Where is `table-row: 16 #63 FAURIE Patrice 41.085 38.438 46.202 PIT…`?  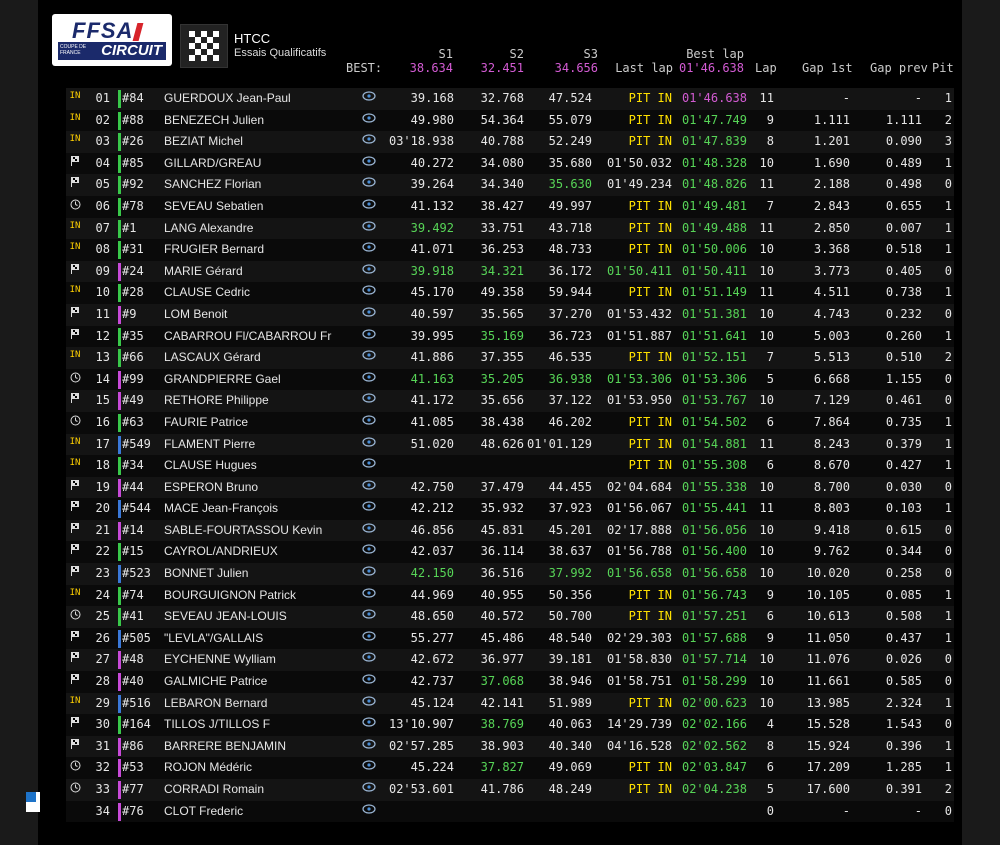 table-row: 16 #63 FAURIE Patrice 41.085 38.438 46.202 PIT… is located at coordinates (510, 422).